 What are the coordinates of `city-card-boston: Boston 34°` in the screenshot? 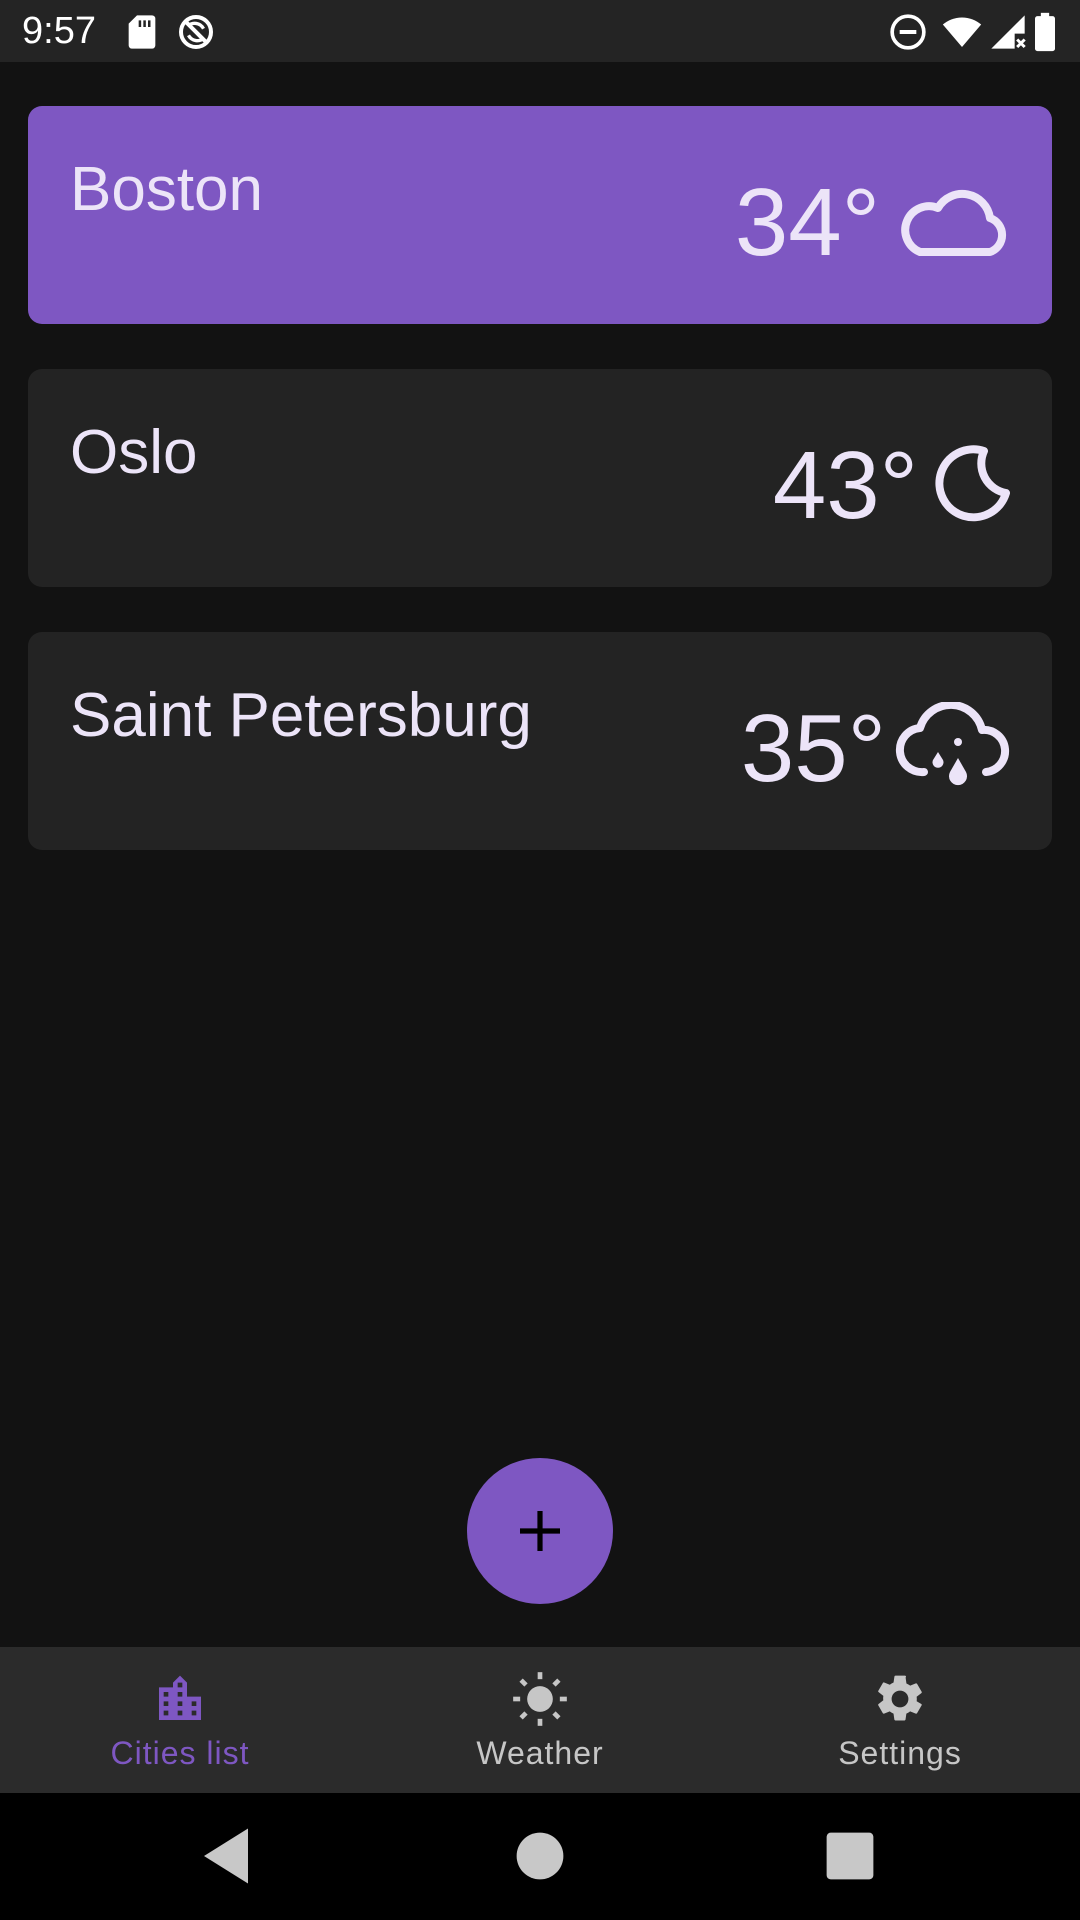 It's located at (540, 215).